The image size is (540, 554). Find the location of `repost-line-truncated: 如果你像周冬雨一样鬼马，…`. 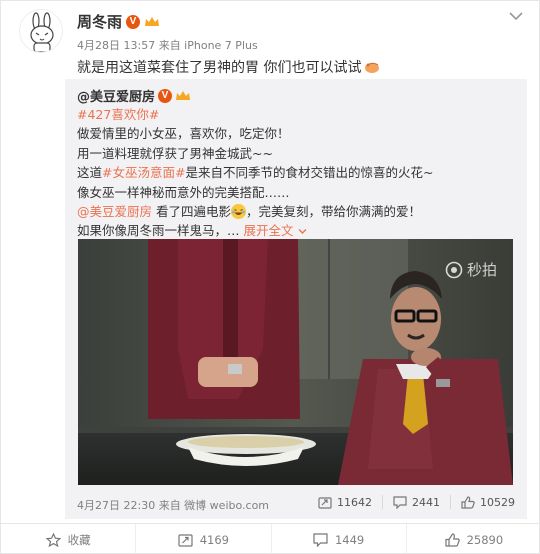

repost-line-truncated: 如果你像周冬雨一样鬼马，… is located at coordinates (158, 231).